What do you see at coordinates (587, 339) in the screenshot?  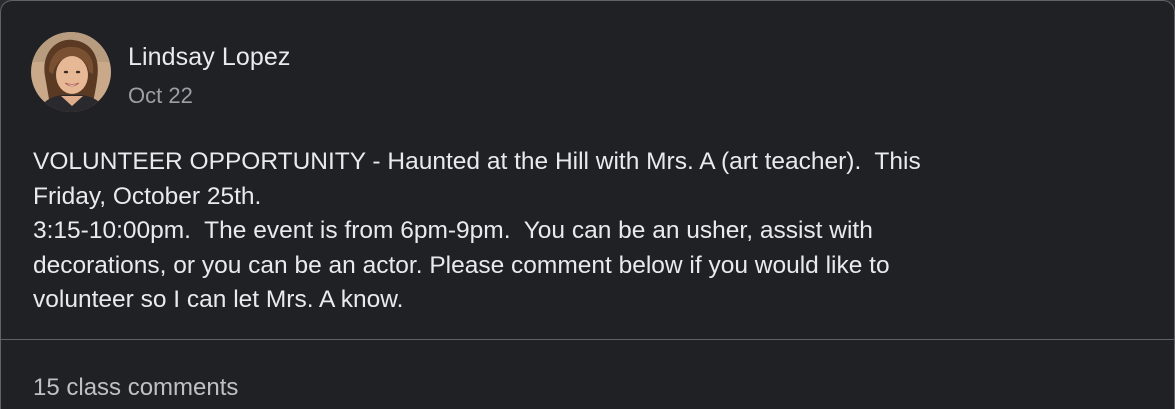 I see `divider` at bounding box center [587, 339].